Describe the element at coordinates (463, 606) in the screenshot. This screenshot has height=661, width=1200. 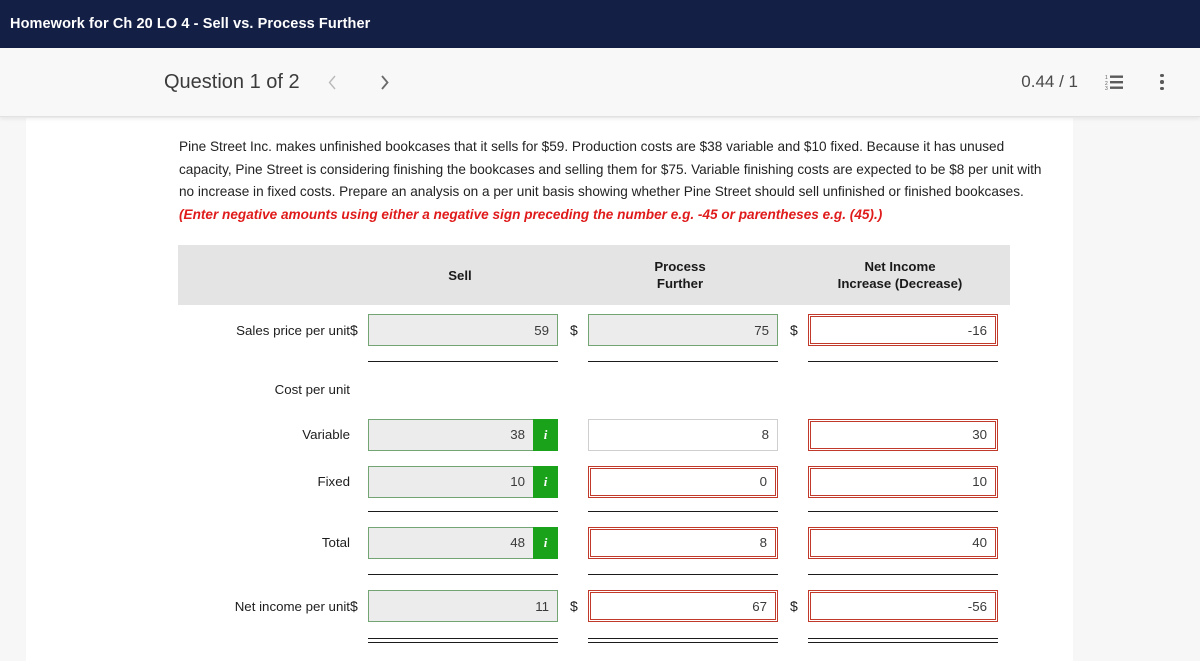
I see `input-sell-net-income` at that location.